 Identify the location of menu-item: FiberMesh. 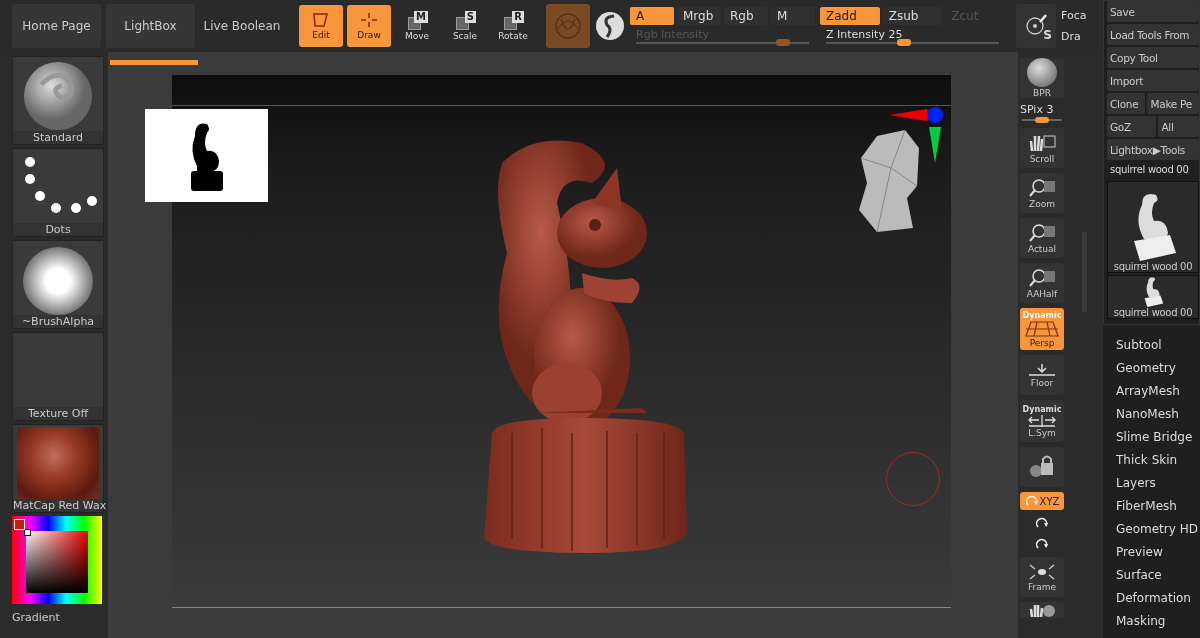
(1158, 506).